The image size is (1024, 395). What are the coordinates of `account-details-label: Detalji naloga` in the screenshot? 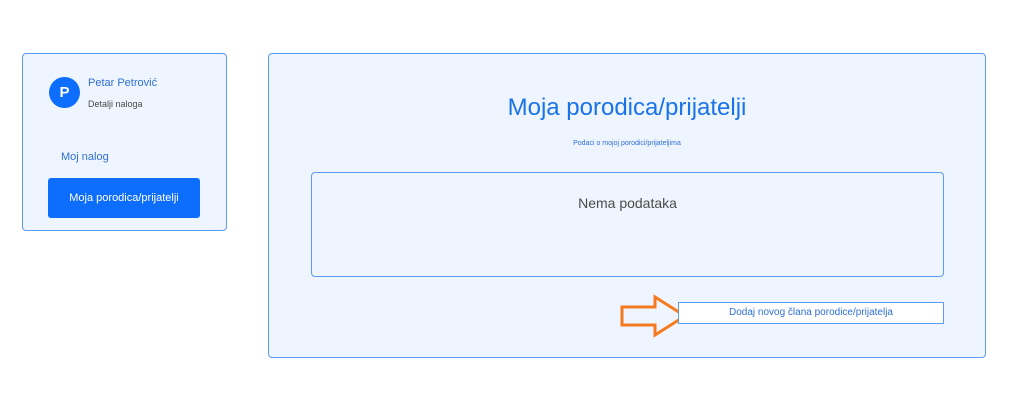 It's located at (115, 104).